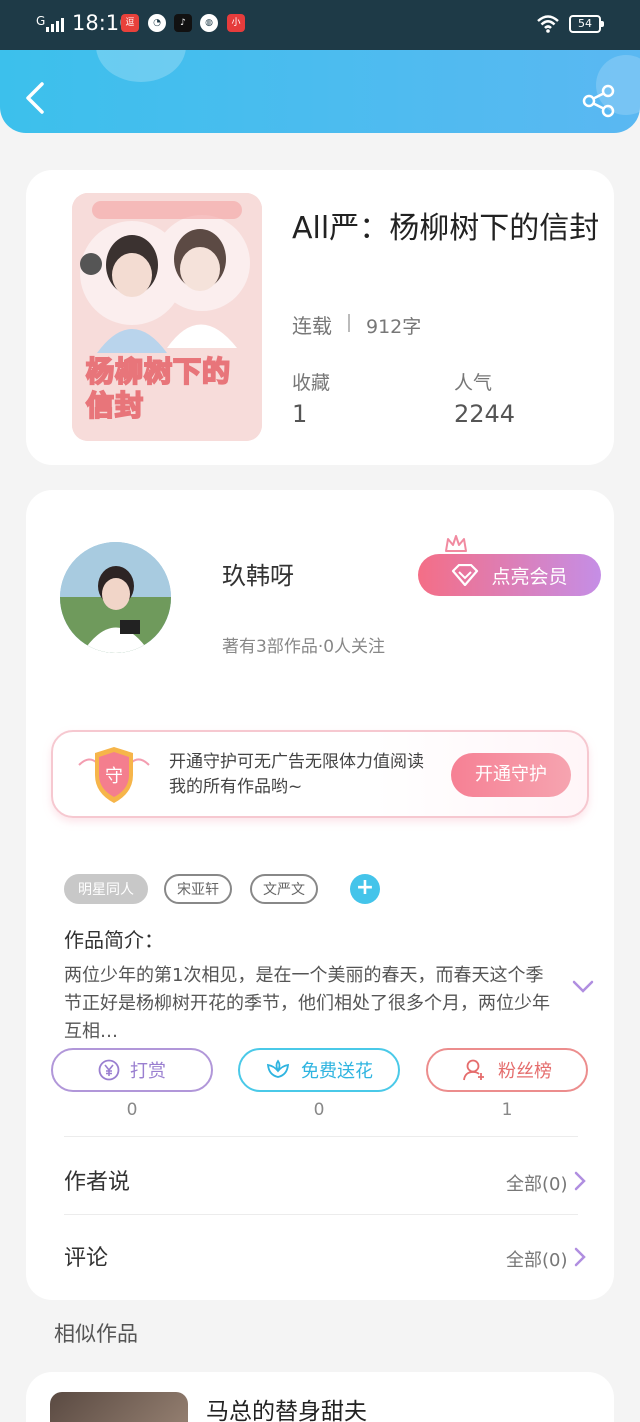 The height and width of the screenshot is (1422, 640). What do you see at coordinates (148, 1071) in the screenshot?
I see `reward-label: 打赏` at bounding box center [148, 1071].